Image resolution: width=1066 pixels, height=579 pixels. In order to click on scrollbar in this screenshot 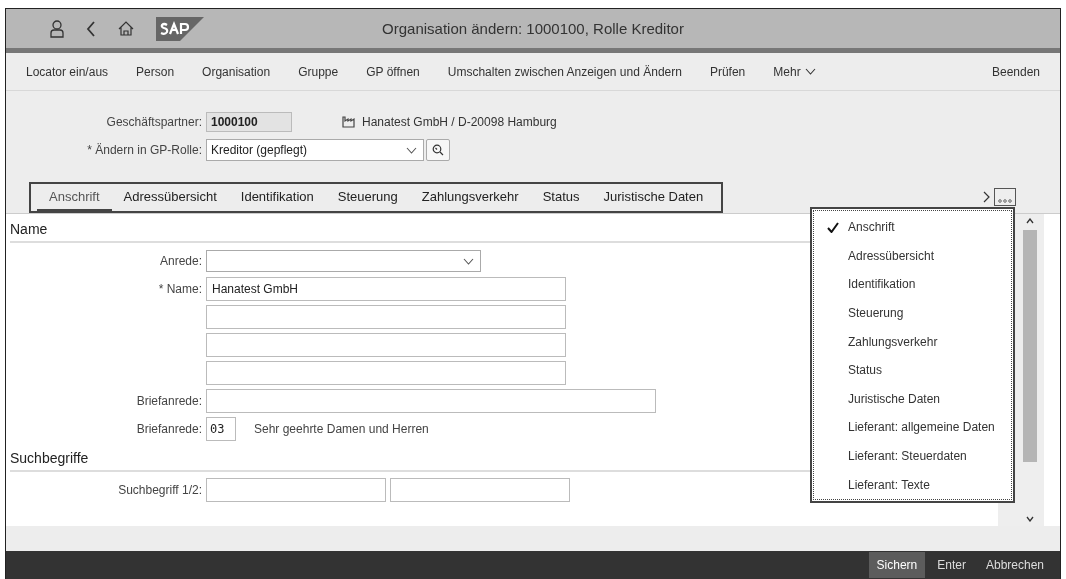, I will do `click(1030, 370)`.